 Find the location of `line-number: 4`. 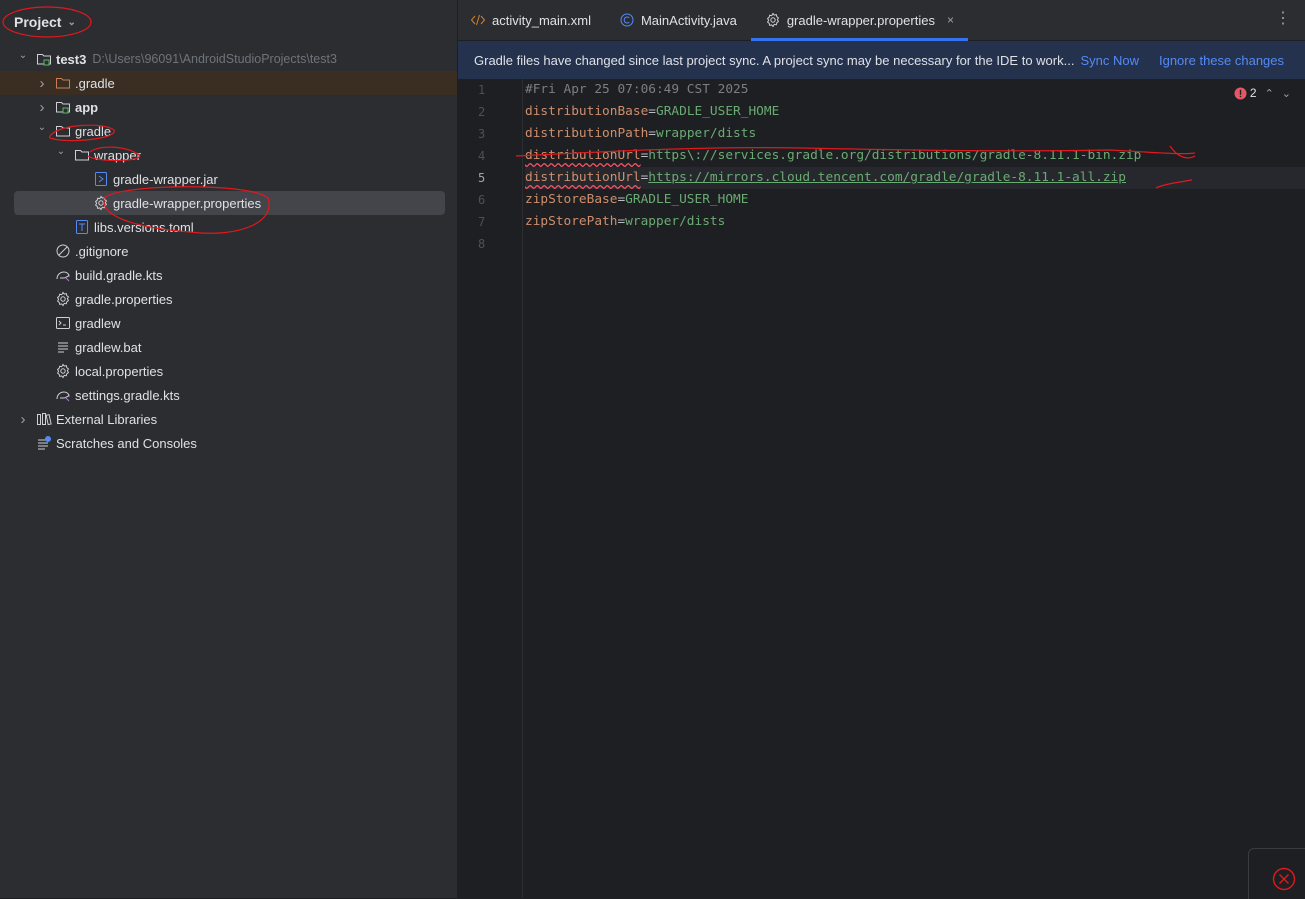

line-number: 4 is located at coordinates (482, 156).